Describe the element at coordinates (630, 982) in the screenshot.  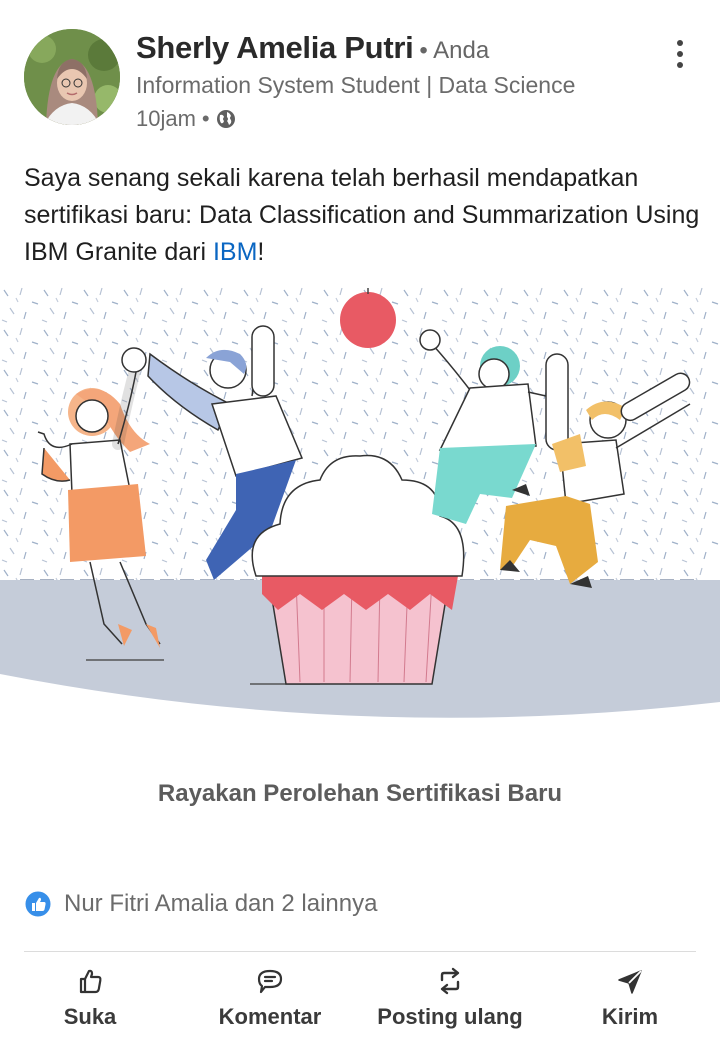
I see `send-icon` at that location.